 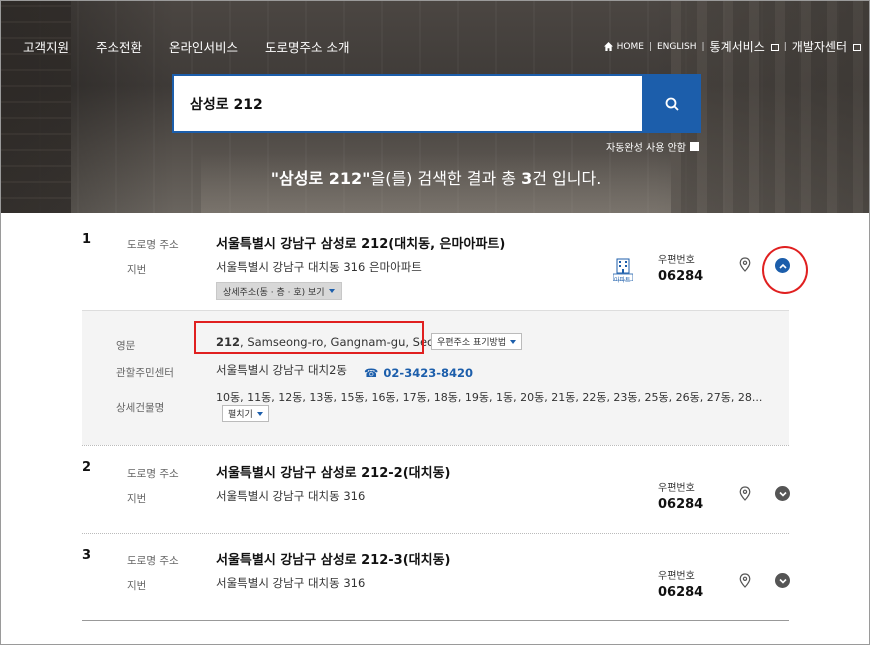 What do you see at coordinates (140, 408) in the screenshot?
I see `buildings-label: 상세건물명` at bounding box center [140, 408].